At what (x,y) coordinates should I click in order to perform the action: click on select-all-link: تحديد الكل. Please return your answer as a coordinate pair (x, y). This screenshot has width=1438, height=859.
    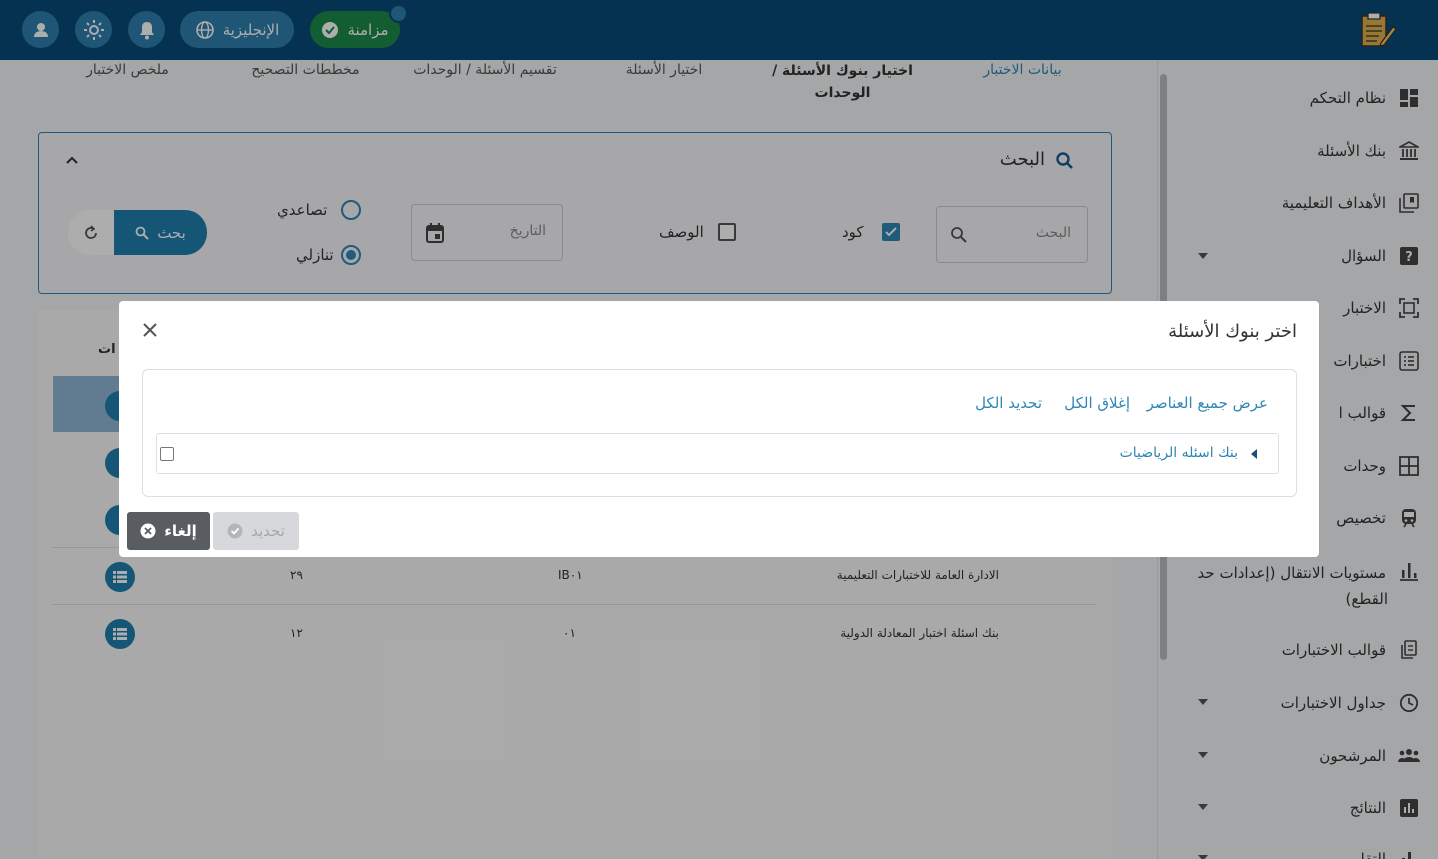
    Looking at the image, I should click on (1008, 403).